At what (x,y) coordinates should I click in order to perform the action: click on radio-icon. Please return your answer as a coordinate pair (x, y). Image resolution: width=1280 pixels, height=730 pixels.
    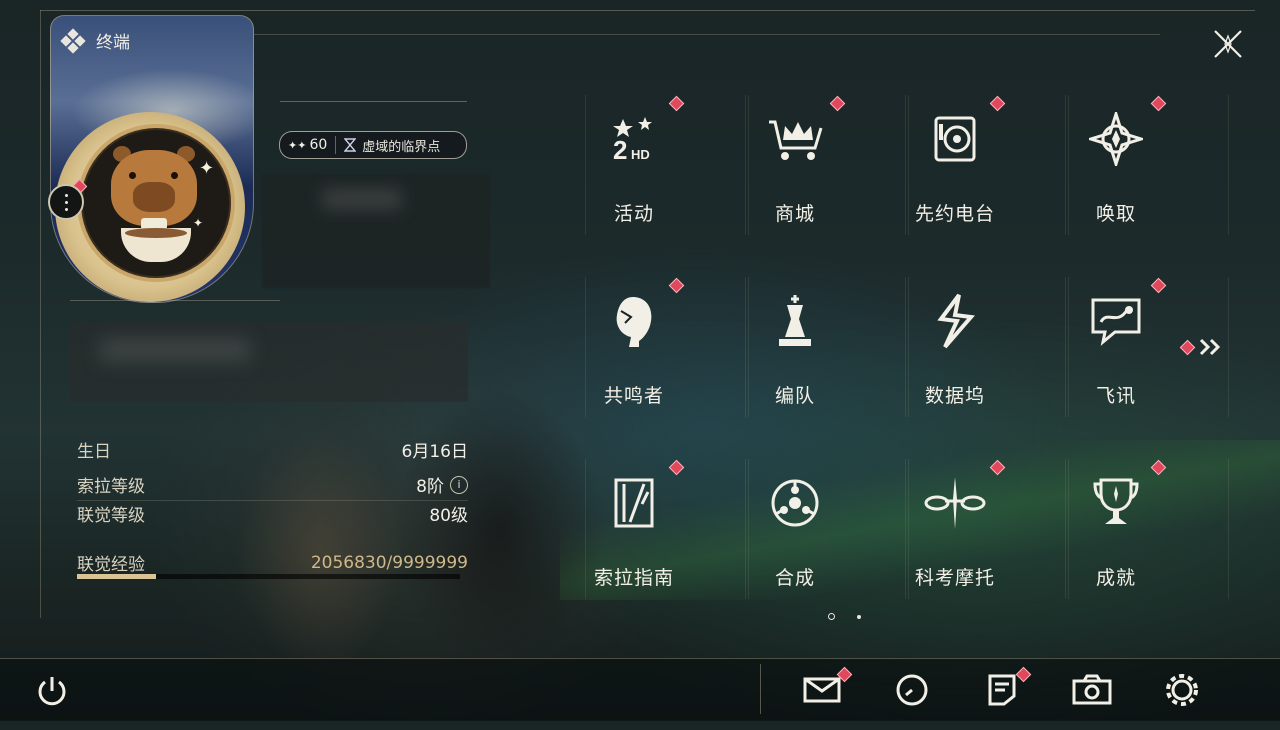
    Looking at the image, I should click on (955, 138).